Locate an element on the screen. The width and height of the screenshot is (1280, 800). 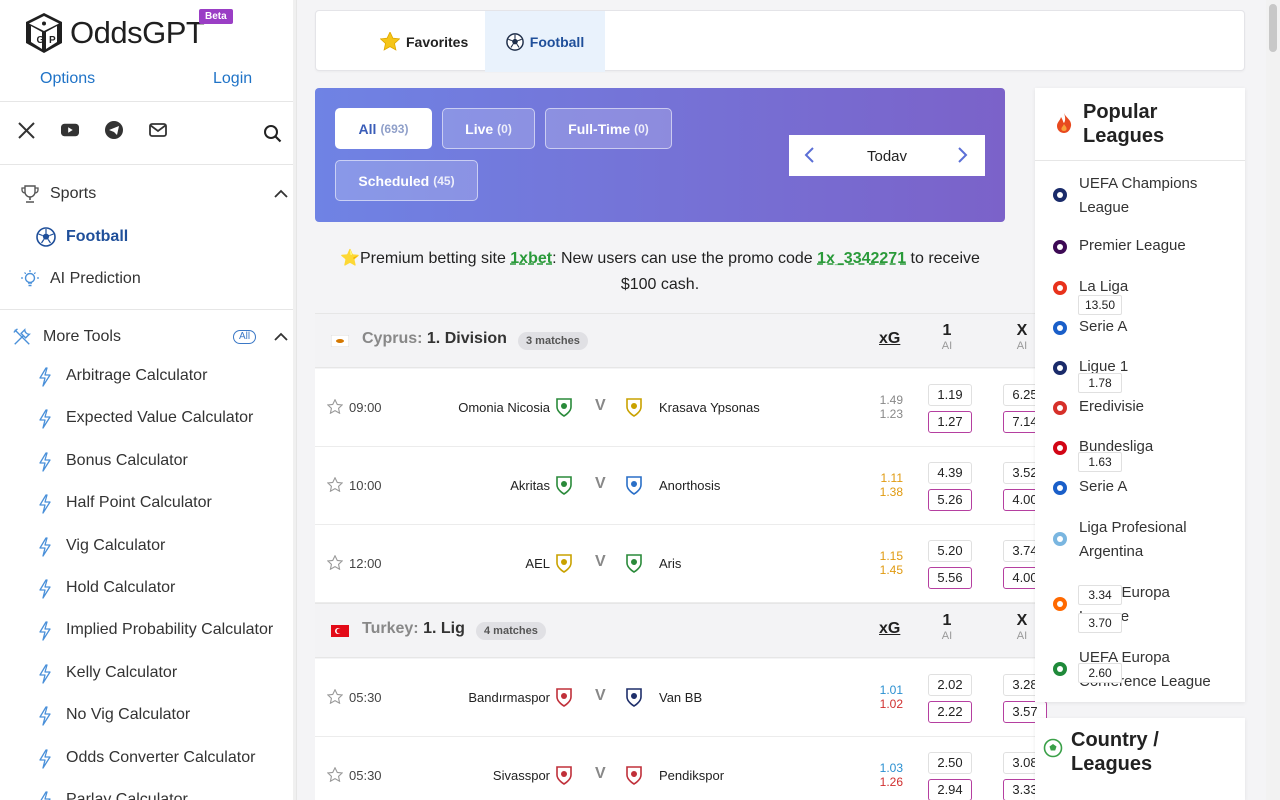
label-line: La Liga is located at coordinates (1104, 286).